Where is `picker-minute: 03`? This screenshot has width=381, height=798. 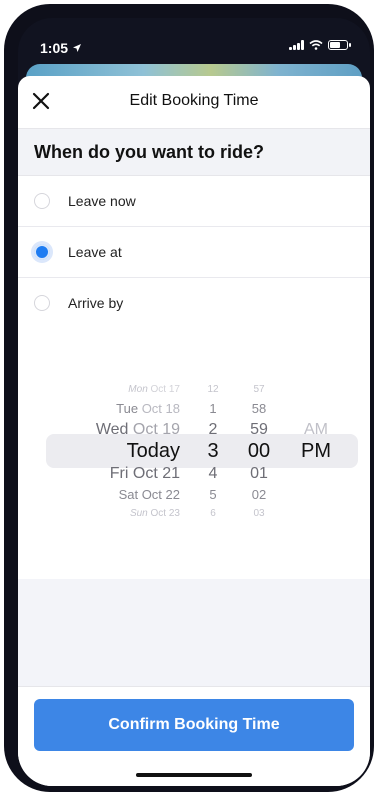
picker-minute: 03 is located at coordinates (259, 513).